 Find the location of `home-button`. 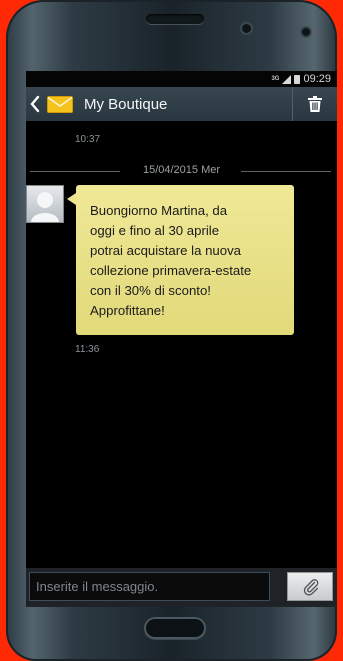

home-button is located at coordinates (175, 628).